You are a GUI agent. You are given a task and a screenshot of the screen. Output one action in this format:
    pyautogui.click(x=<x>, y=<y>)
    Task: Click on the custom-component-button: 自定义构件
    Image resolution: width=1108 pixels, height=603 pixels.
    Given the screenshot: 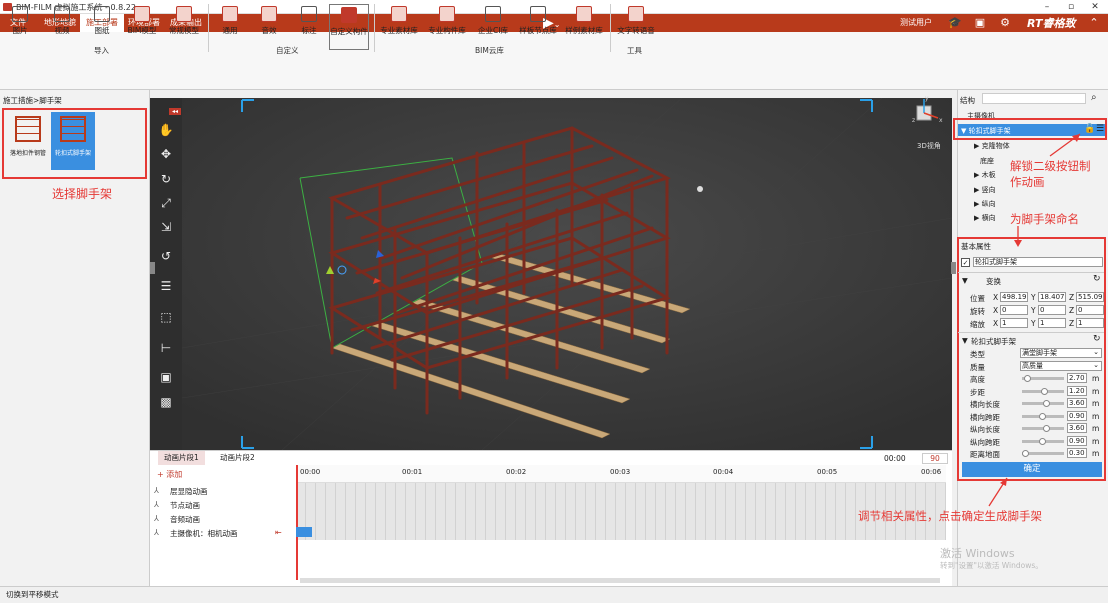 What is the action you would take?
    pyautogui.click(x=349, y=27)
    